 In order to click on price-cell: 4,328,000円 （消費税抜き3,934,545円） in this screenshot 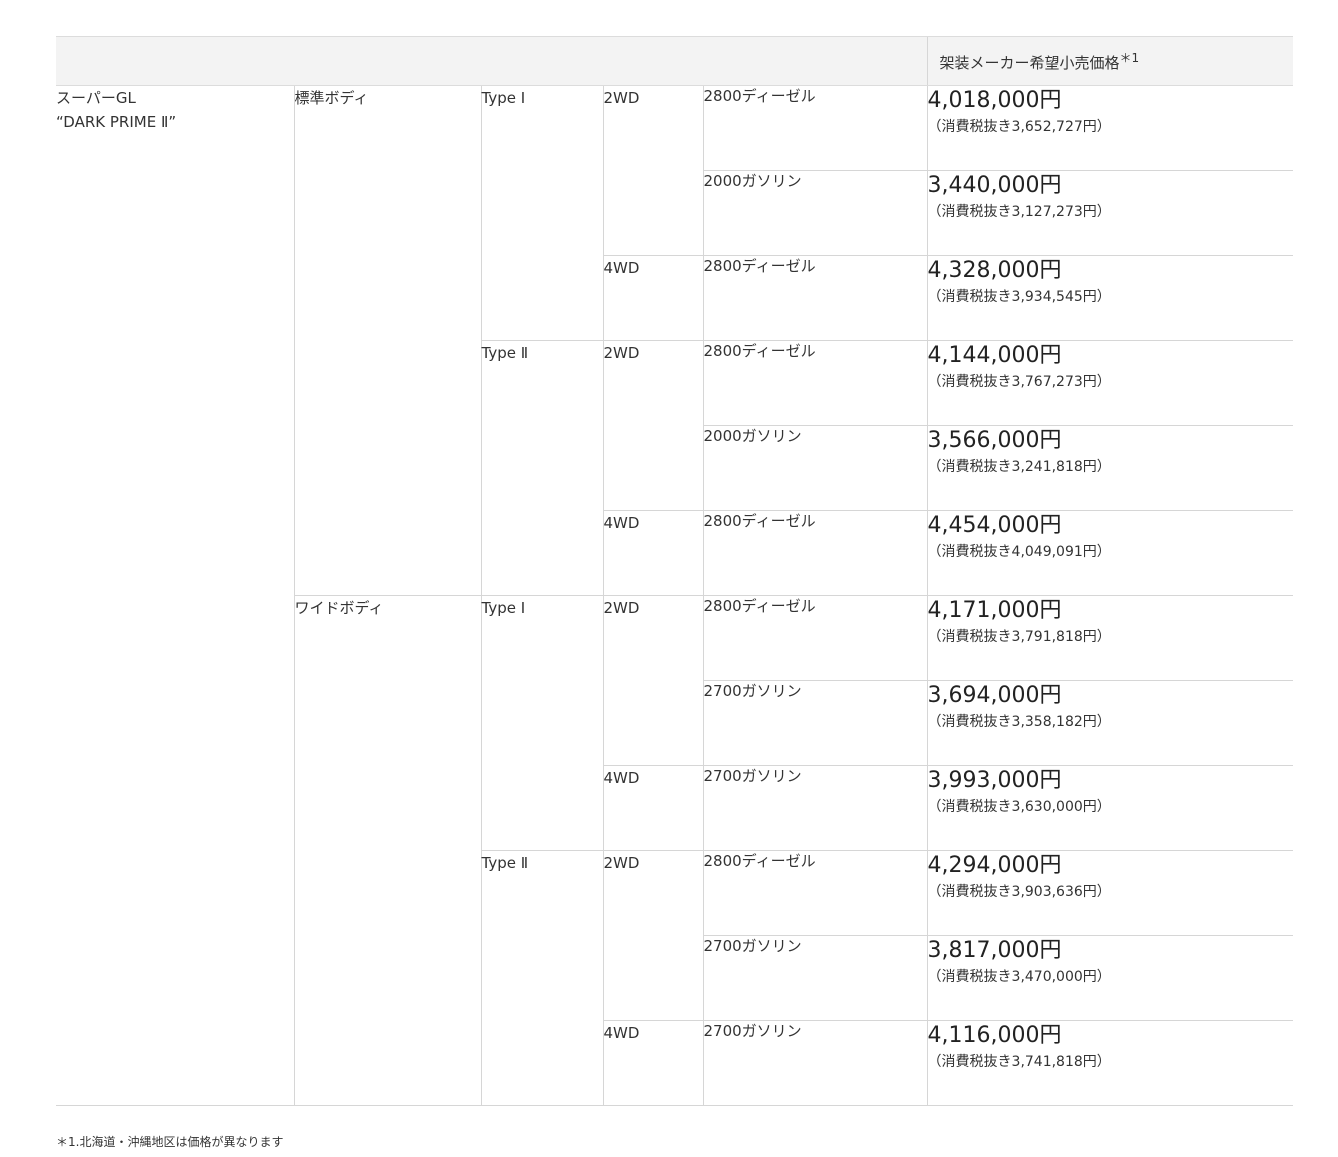, I will do `click(1110, 298)`.